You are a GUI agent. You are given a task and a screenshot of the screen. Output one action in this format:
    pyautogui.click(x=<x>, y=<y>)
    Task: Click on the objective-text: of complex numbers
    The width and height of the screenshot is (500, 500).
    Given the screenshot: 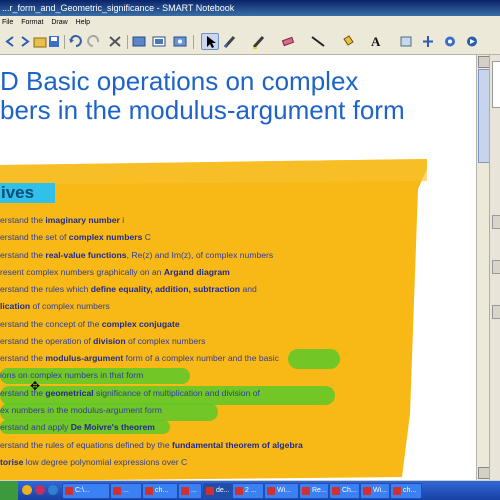 What is the action you would take?
    pyautogui.click(x=165, y=341)
    